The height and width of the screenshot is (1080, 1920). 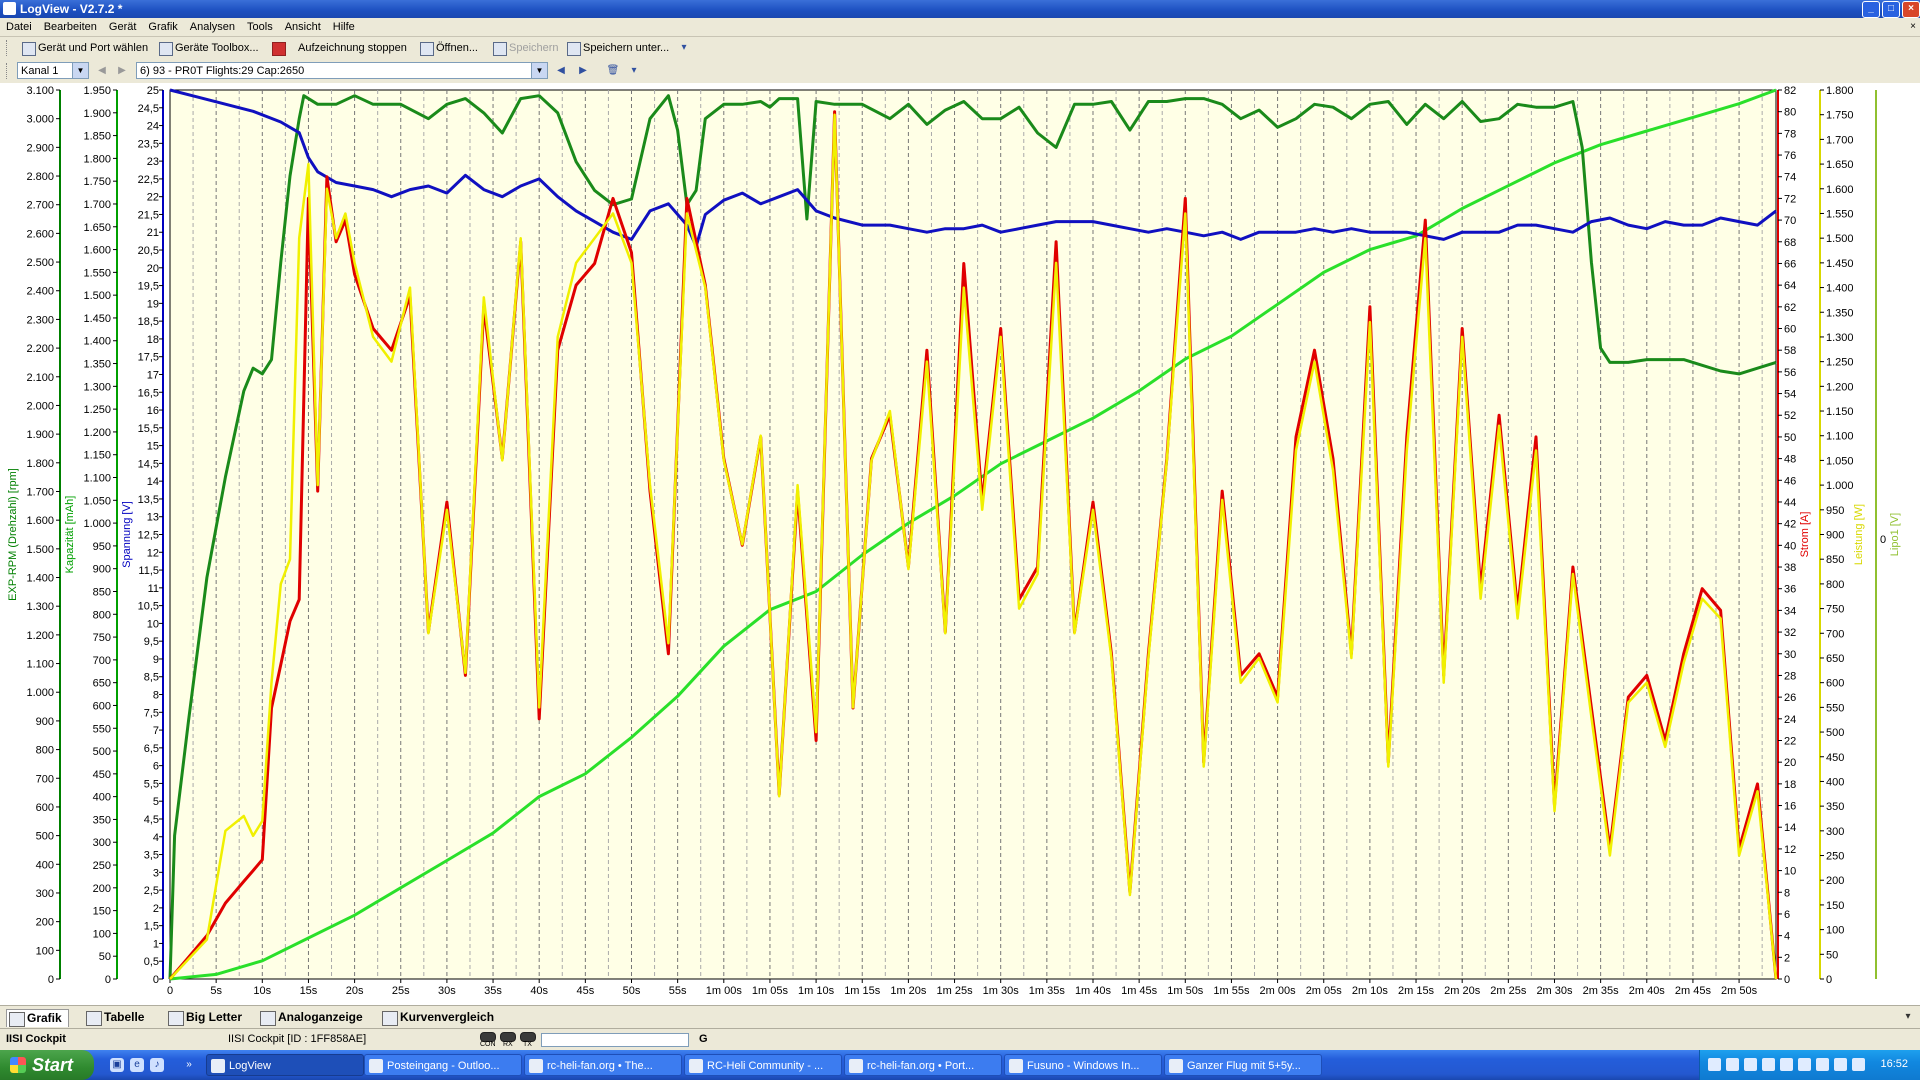 What do you see at coordinates (525, 48) in the screenshot?
I see `save-button: Speichern` at bounding box center [525, 48].